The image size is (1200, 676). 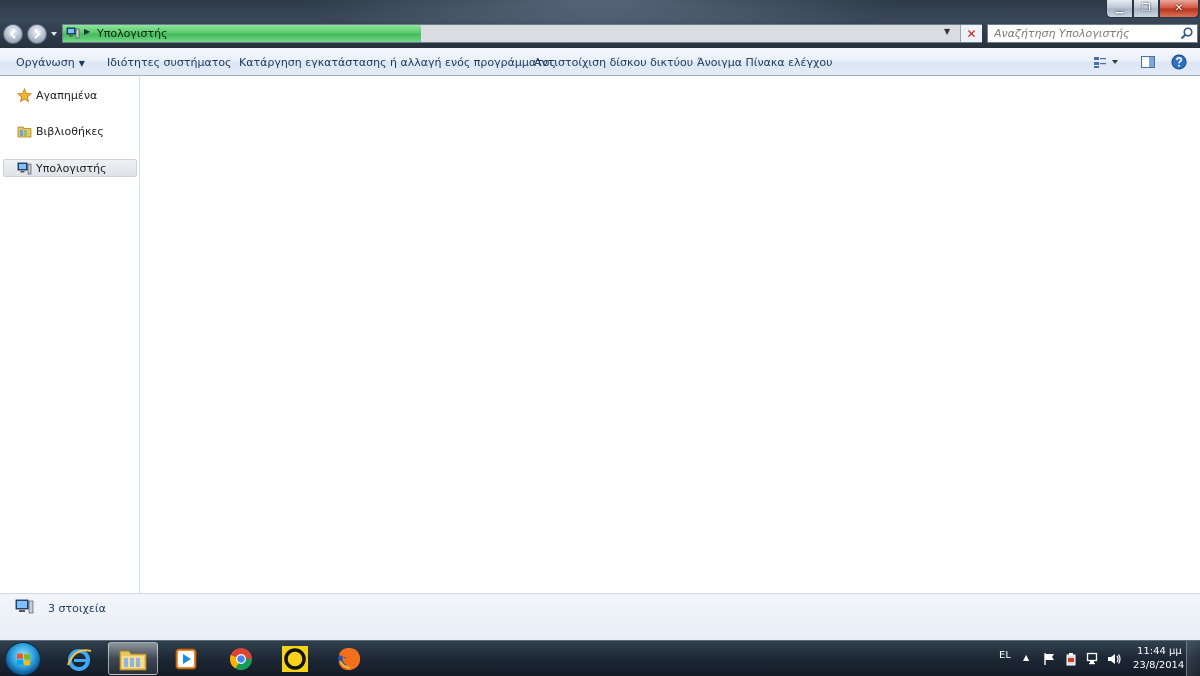 I want to click on taskbar-norton, so click(x=295, y=658).